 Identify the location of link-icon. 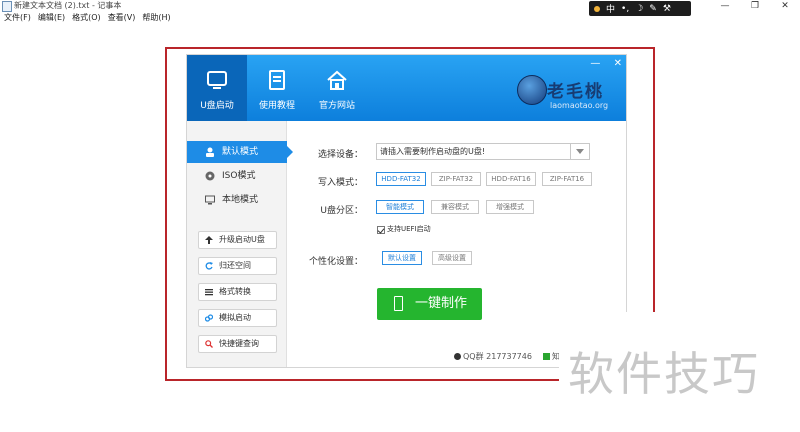
(209, 318).